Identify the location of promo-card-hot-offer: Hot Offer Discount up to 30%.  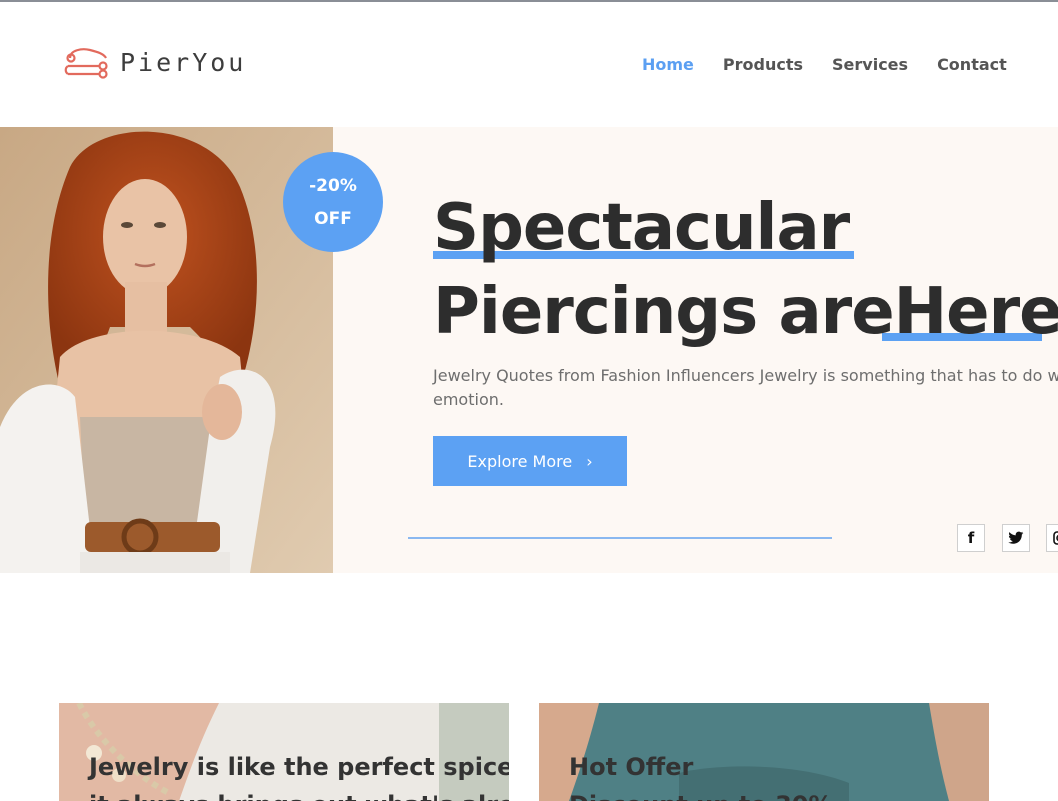
(764, 752).